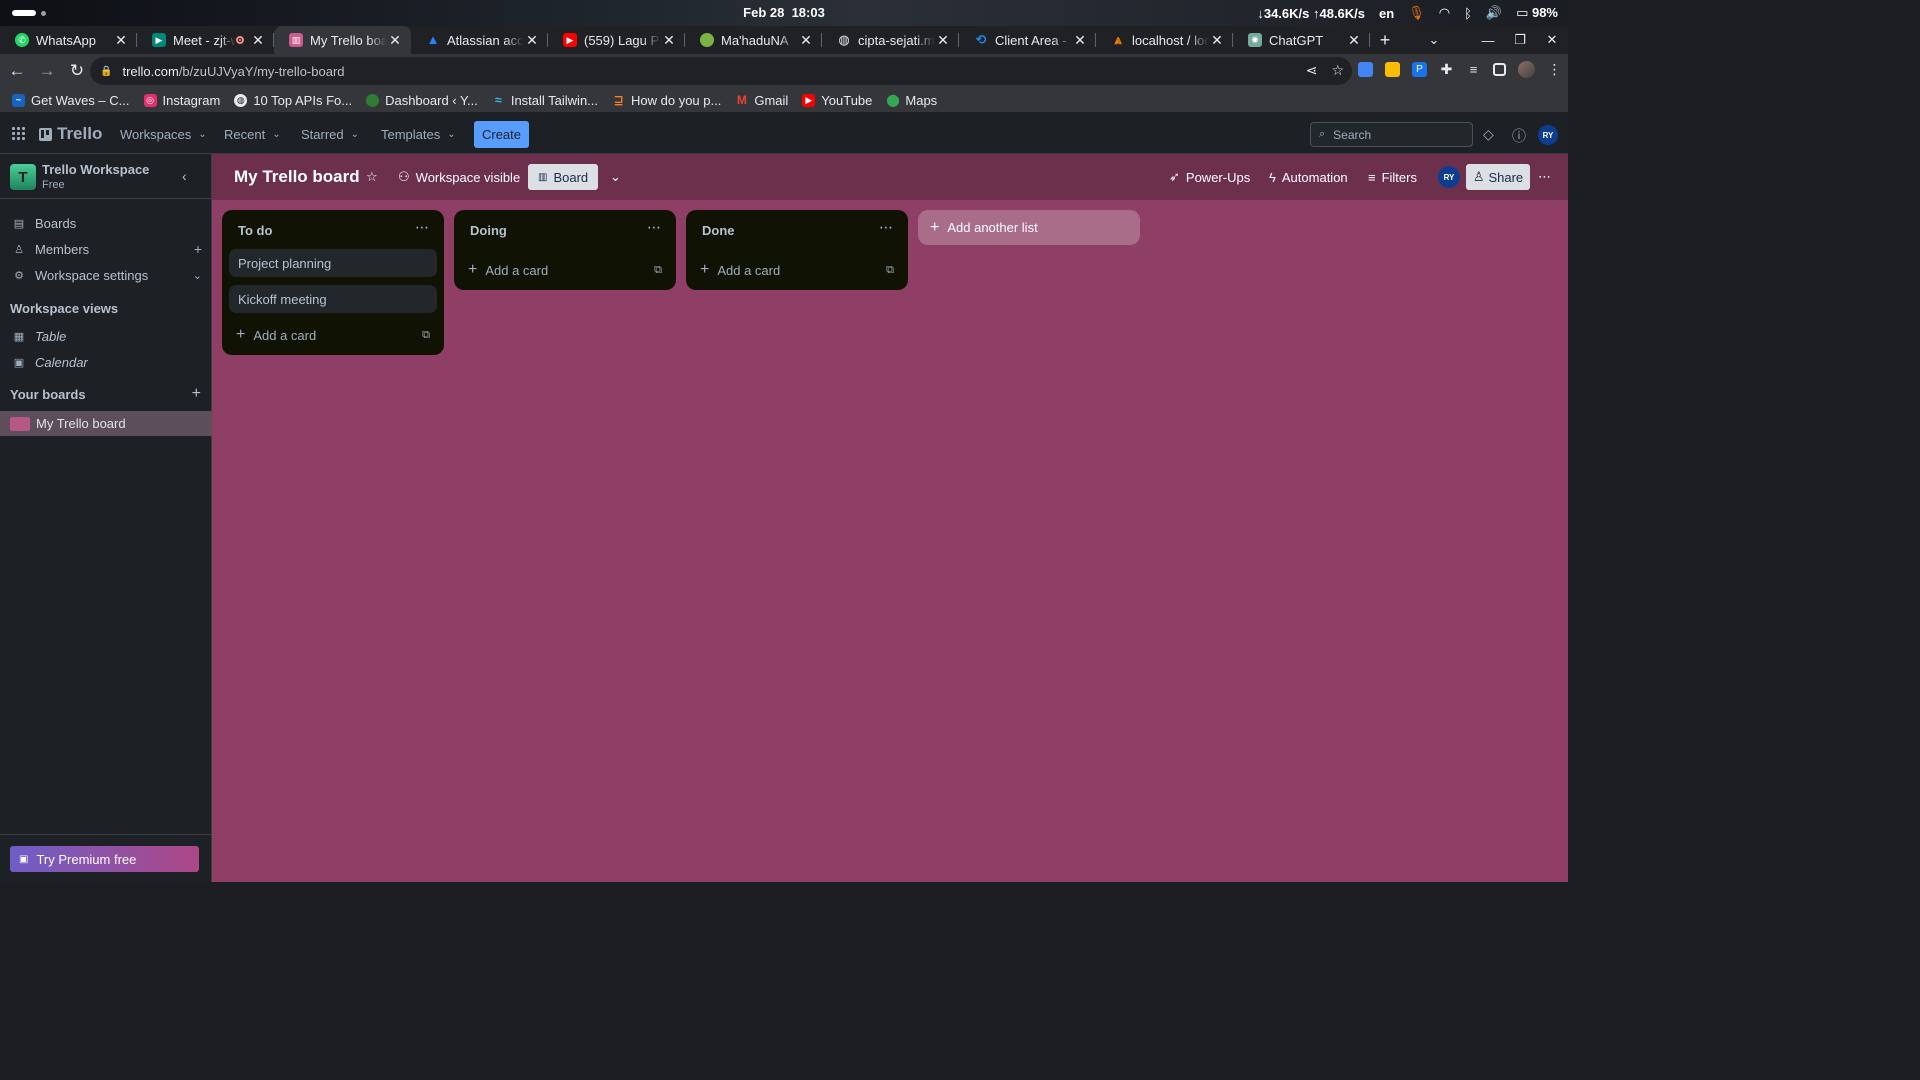  I want to click on sidebar-item-calendar: ▣ Calendar, so click(106, 362).